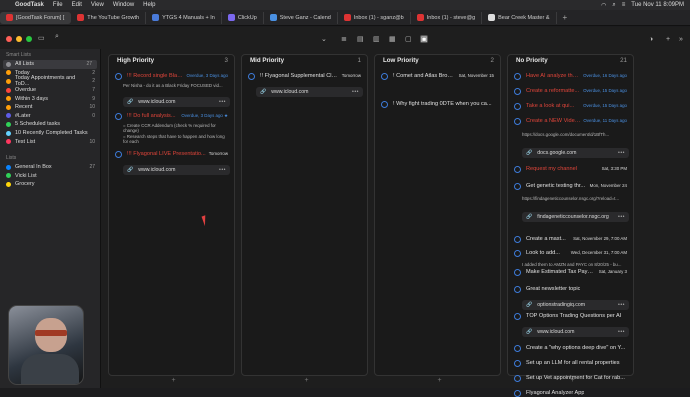  I want to click on sidebar-item: Within 3 days 9, so click(50, 98).